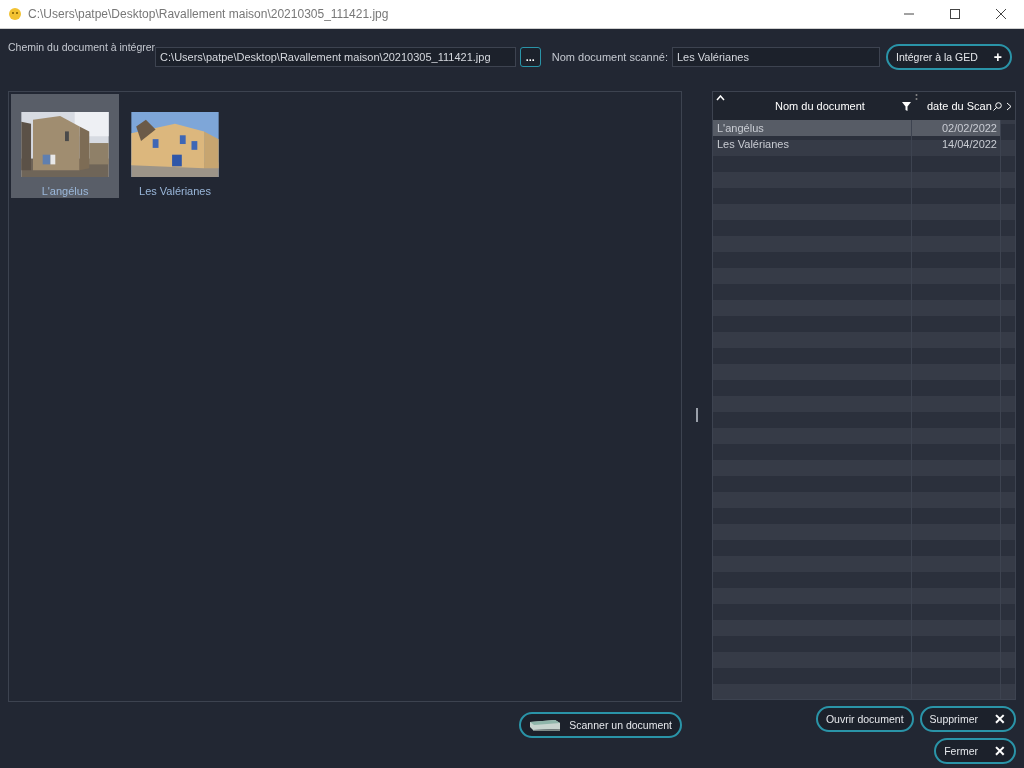 This screenshot has height=768, width=1024. I want to click on table-cell: 14/04/2022, so click(956, 144).